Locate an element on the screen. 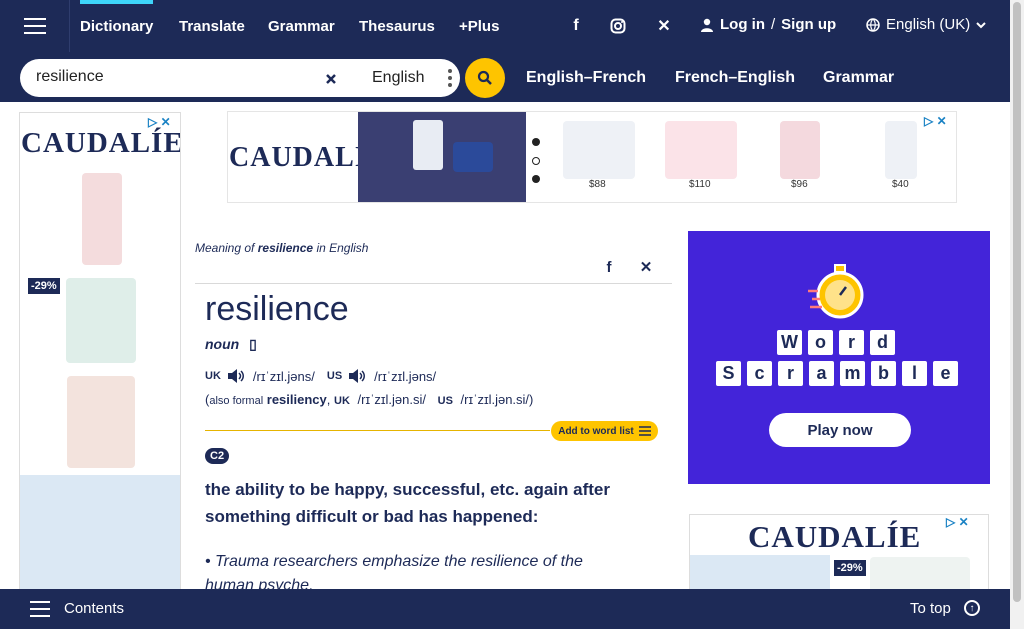 The height and width of the screenshot is (629, 1024). share-x-button: ✕ is located at coordinates (646, 267).